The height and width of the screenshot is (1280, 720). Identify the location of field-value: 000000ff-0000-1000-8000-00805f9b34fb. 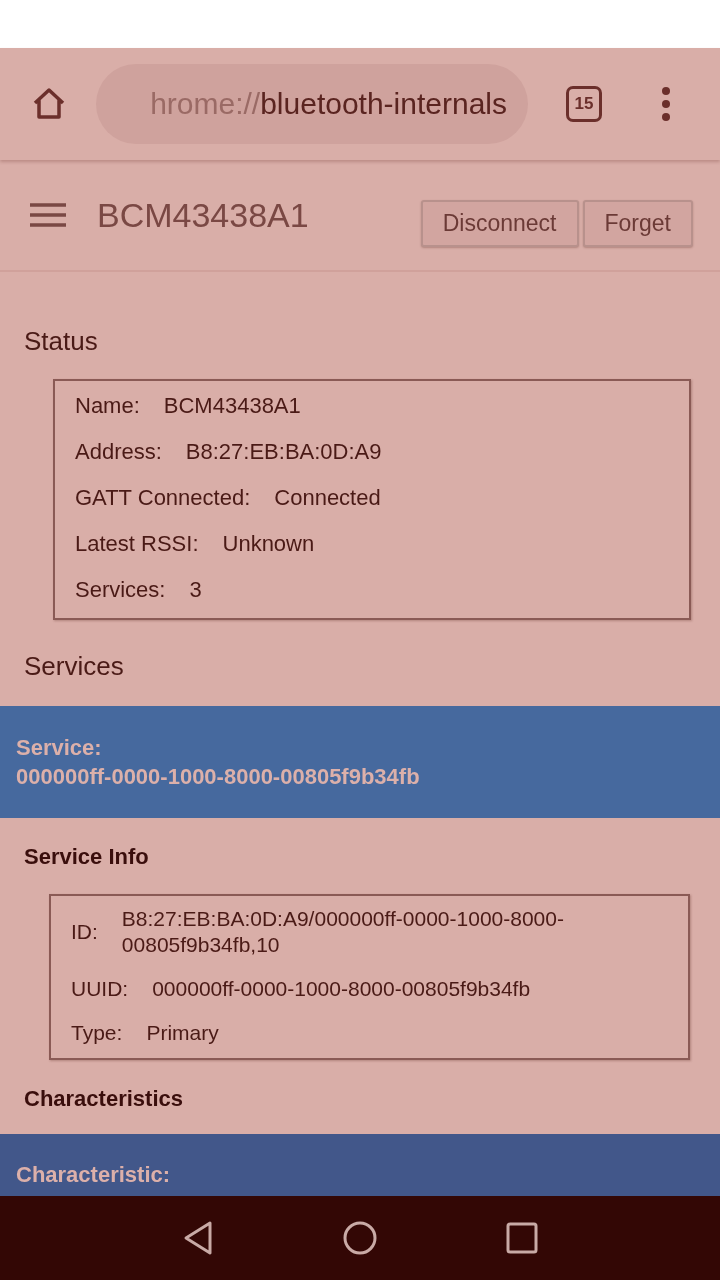
(341, 989).